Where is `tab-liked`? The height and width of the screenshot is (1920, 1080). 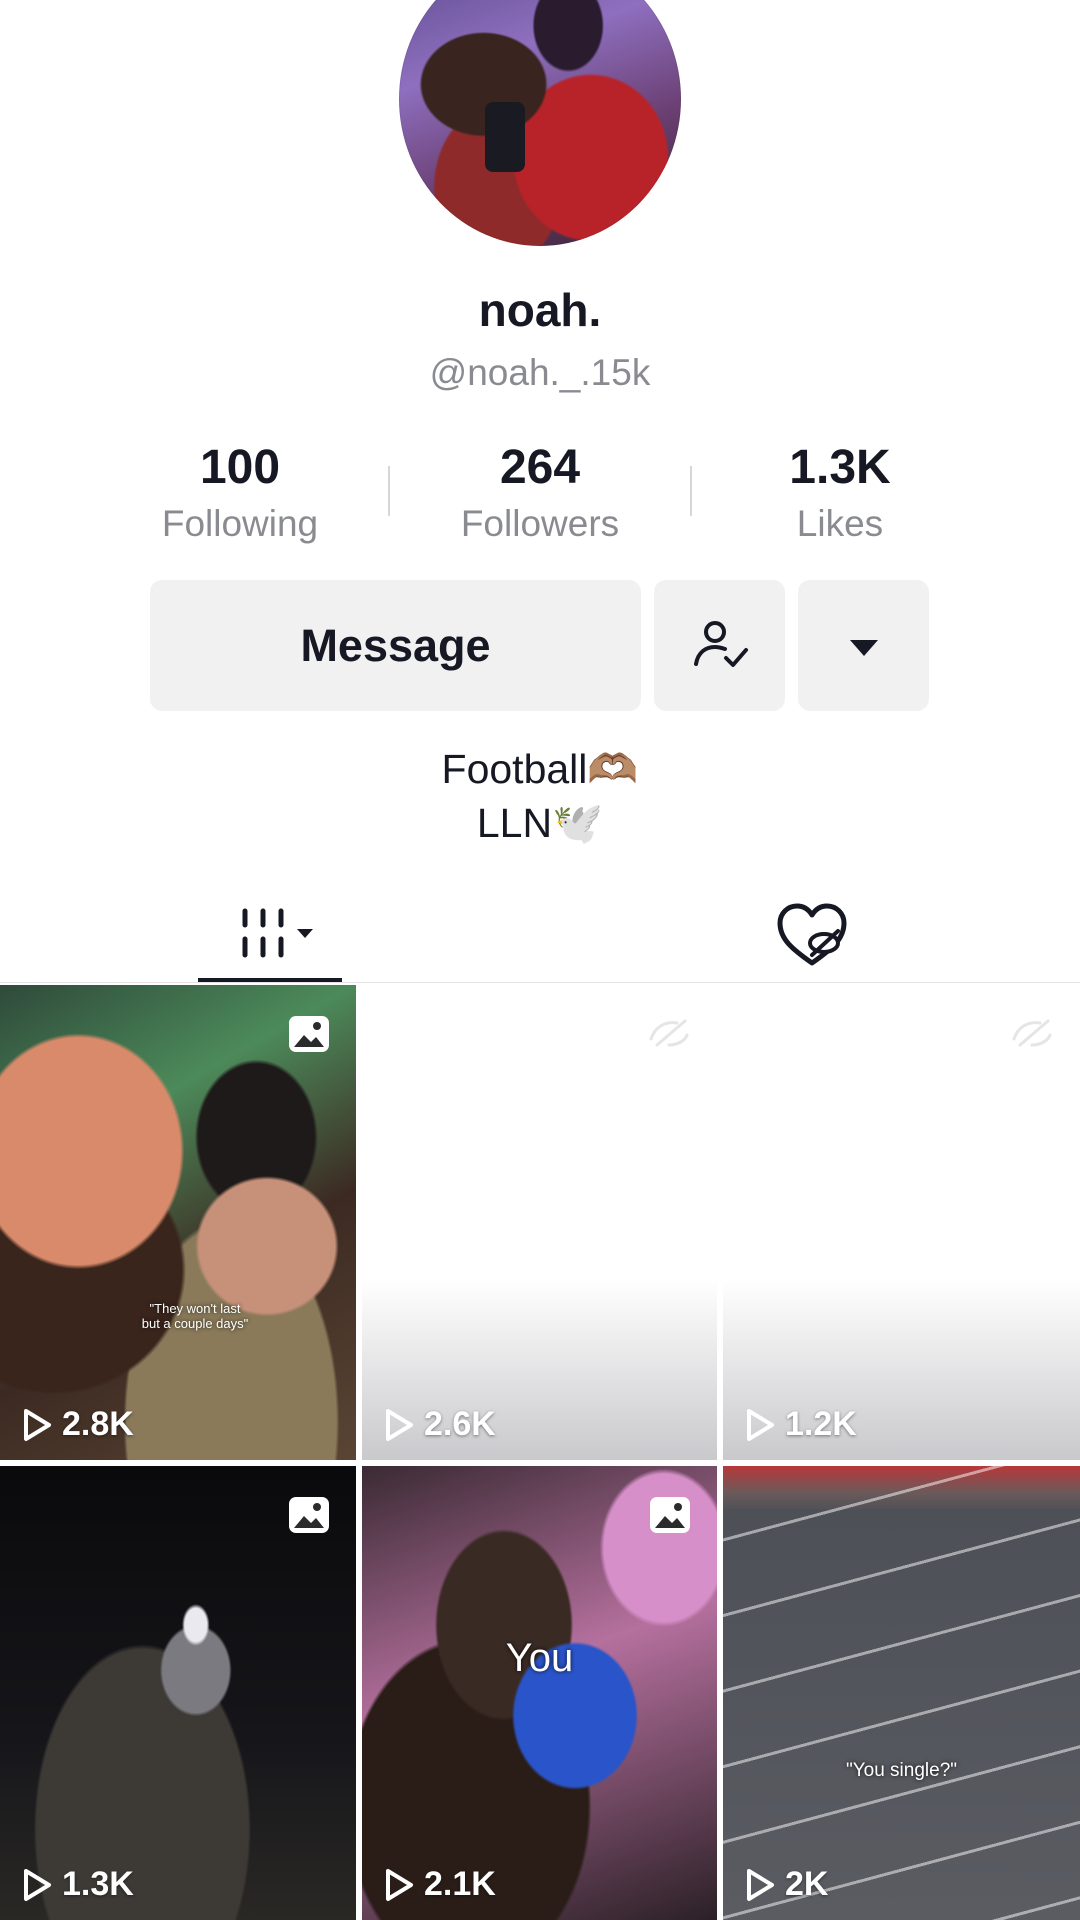
tab-liked is located at coordinates (812, 935).